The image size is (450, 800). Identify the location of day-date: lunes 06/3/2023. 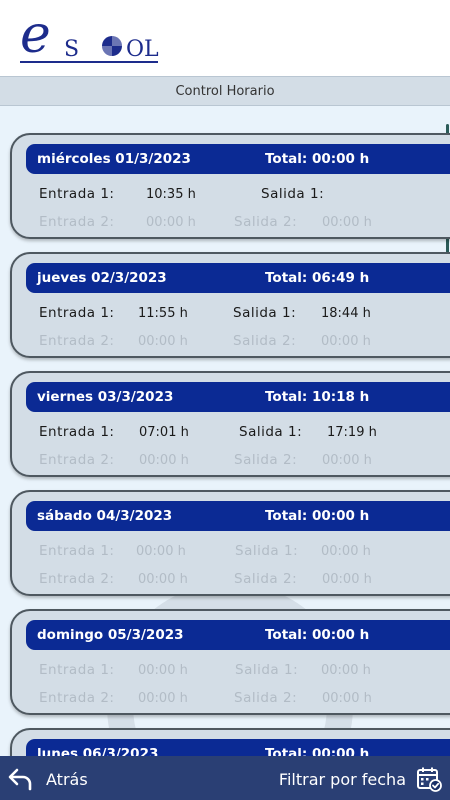
(98, 751).